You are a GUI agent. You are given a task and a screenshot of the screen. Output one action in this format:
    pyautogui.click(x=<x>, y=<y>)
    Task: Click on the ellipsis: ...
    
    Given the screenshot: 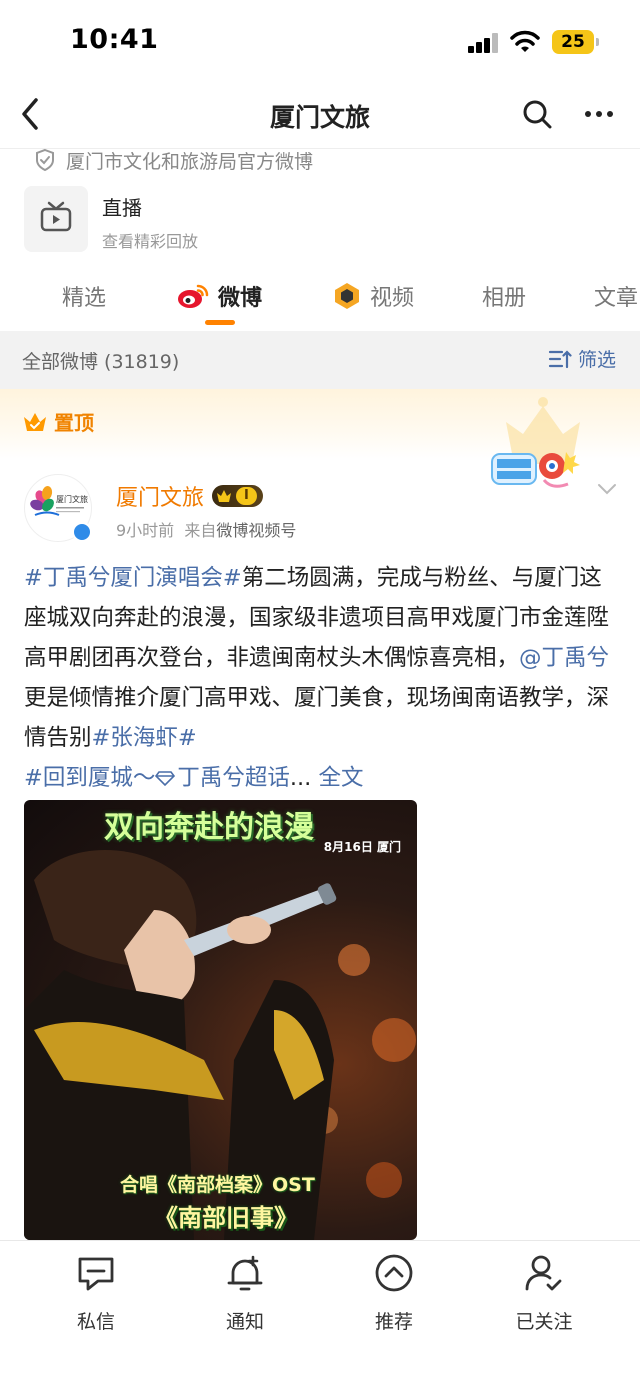 What is the action you would take?
    pyautogui.click(x=304, y=778)
    